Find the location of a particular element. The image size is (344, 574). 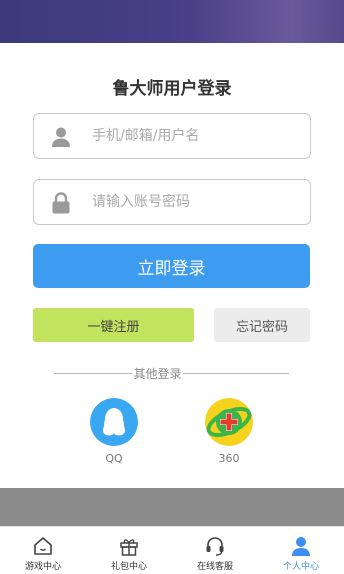

tab-game-center: 游戏中心 is located at coordinates (43, 550).